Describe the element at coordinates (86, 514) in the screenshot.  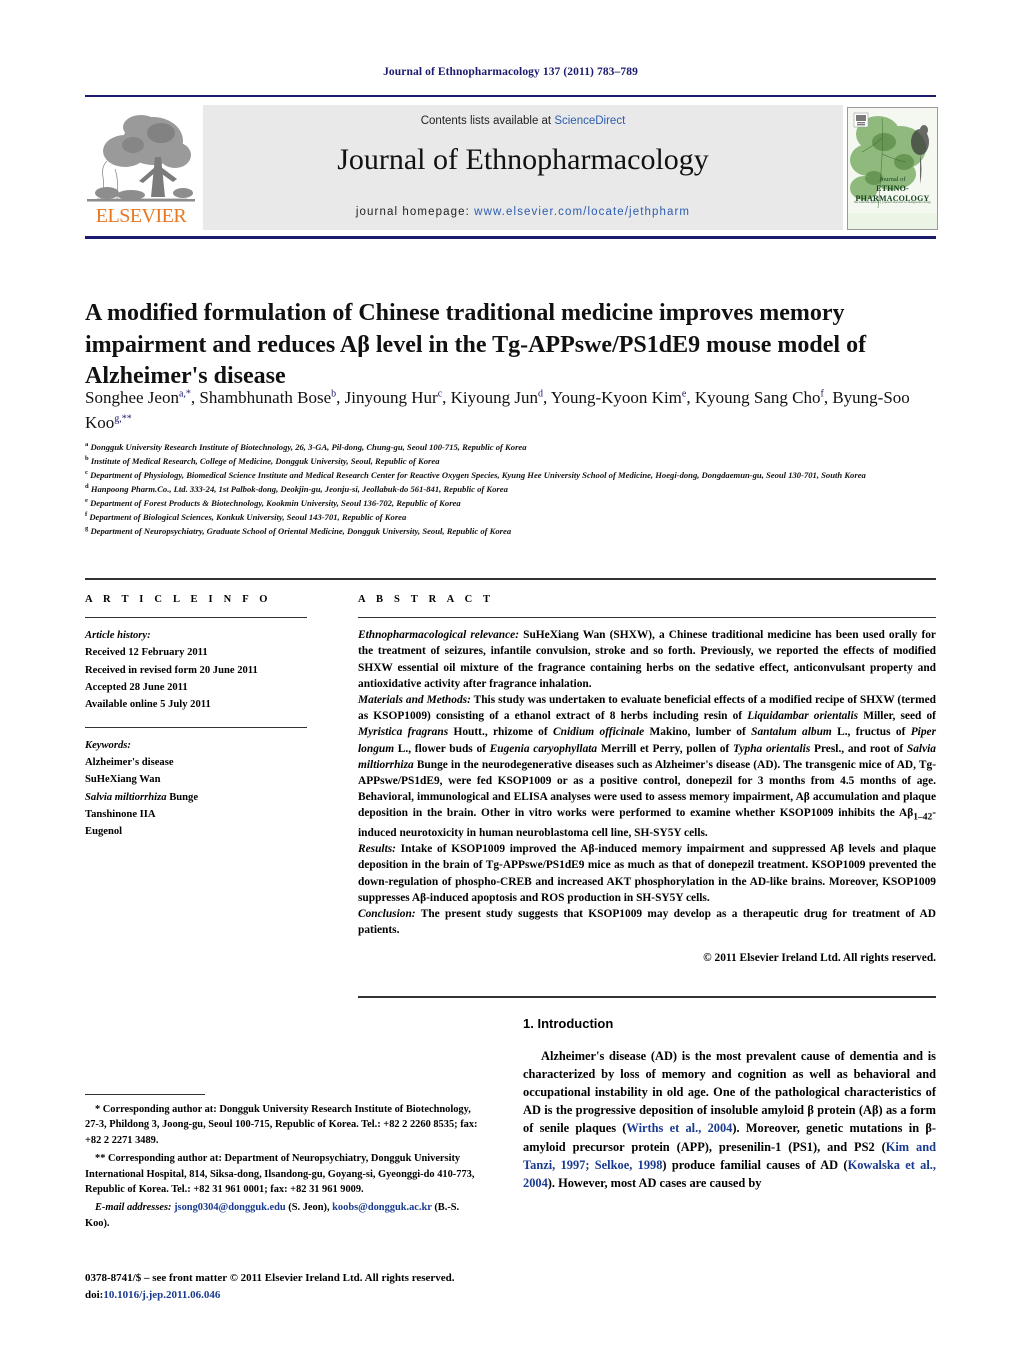
I see `affiliation-key: f` at that location.